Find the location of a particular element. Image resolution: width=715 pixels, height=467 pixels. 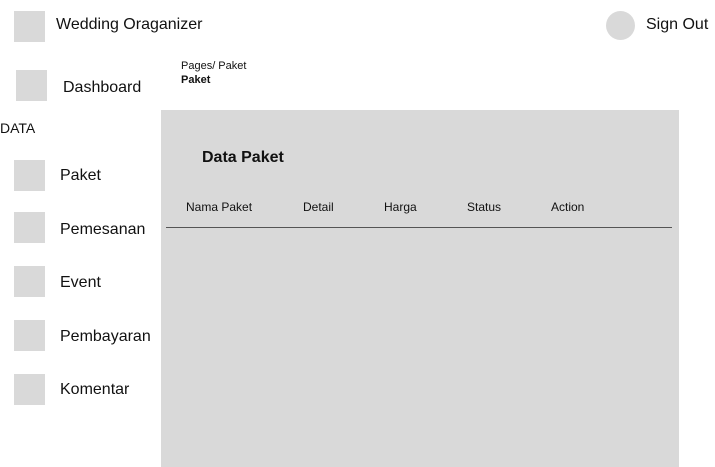

breadcrumb-current: Paket is located at coordinates (196, 80).